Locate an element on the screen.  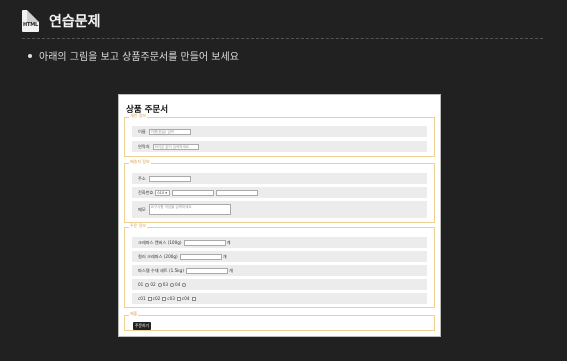
check-label-1: c01 is located at coordinates (142, 298).